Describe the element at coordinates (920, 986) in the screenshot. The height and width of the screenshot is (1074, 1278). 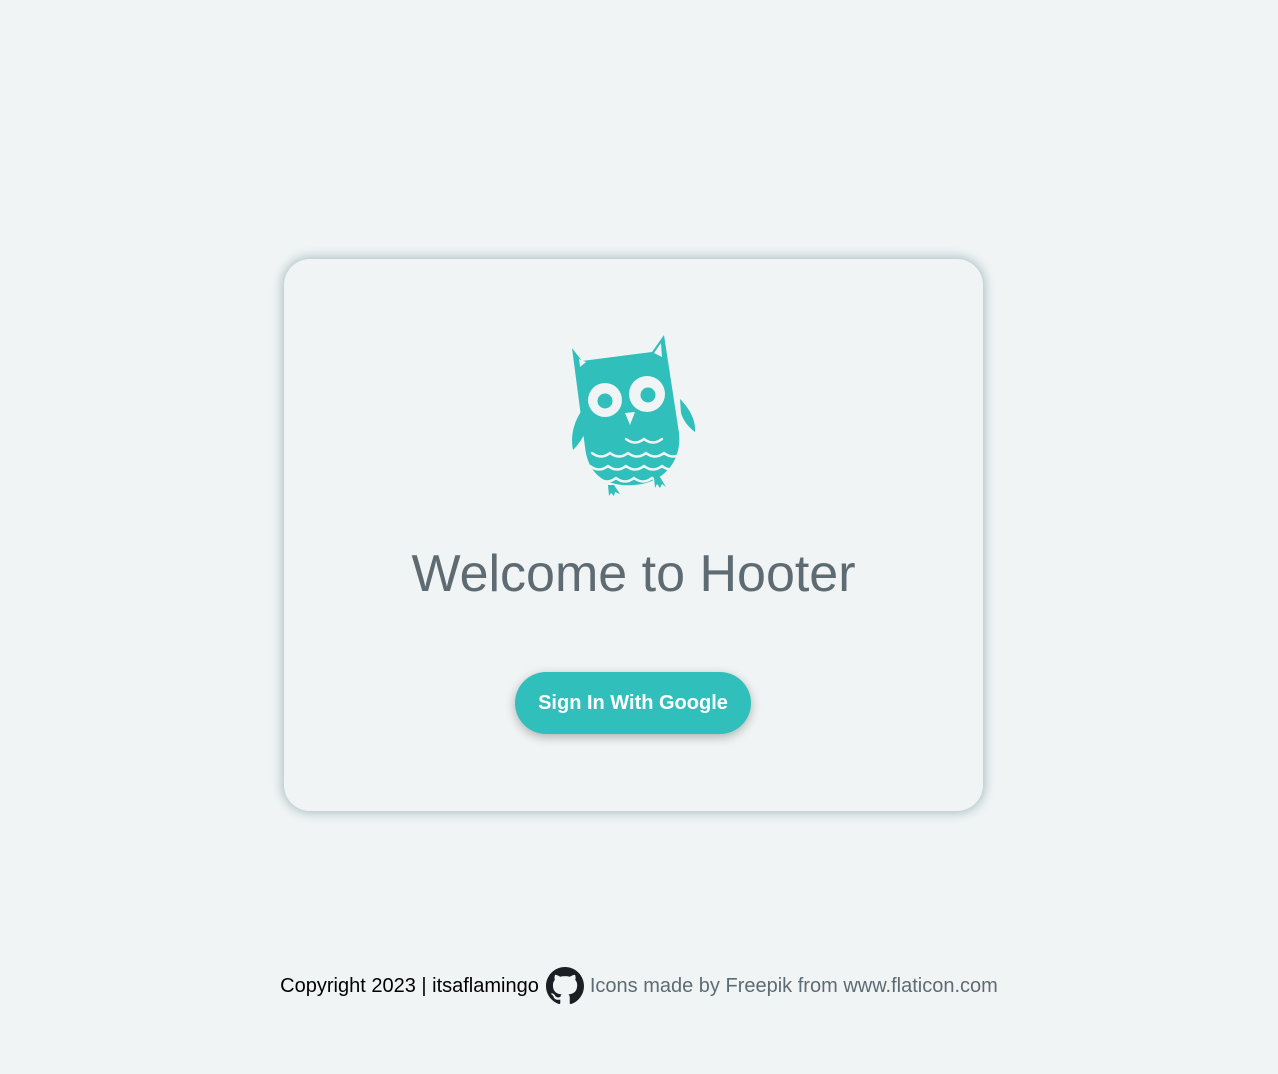
I see `flaticon-link: www.flaticon.com` at that location.